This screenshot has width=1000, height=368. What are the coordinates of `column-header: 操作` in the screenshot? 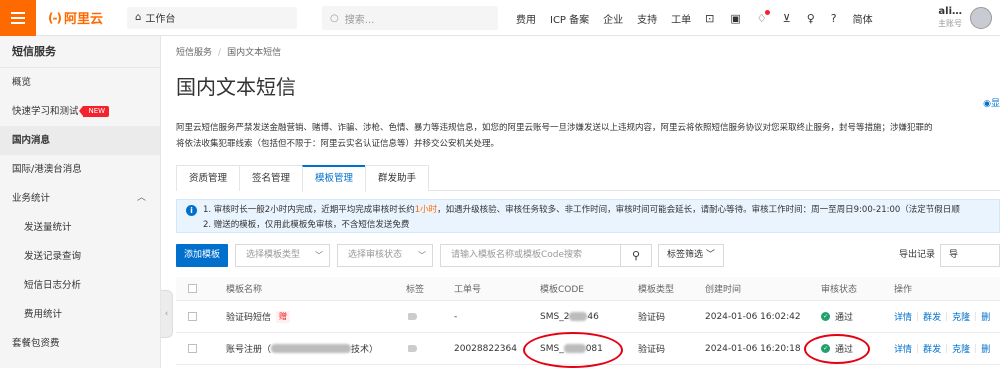 It's located at (903, 290).